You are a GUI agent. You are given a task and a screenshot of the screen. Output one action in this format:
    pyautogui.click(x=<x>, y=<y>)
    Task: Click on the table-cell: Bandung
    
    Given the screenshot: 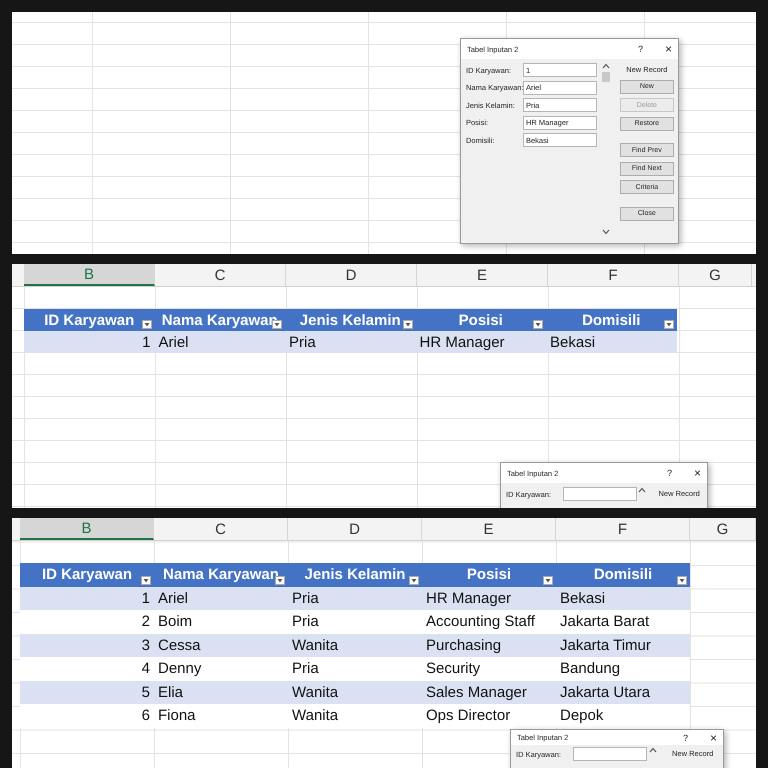 What is the action you would take?
    pyautogui.click(x=623, y=668)
    